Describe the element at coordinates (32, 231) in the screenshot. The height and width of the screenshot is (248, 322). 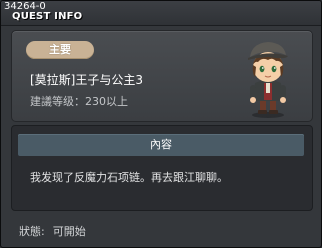
I see `status-label: 狀態:` at that location.